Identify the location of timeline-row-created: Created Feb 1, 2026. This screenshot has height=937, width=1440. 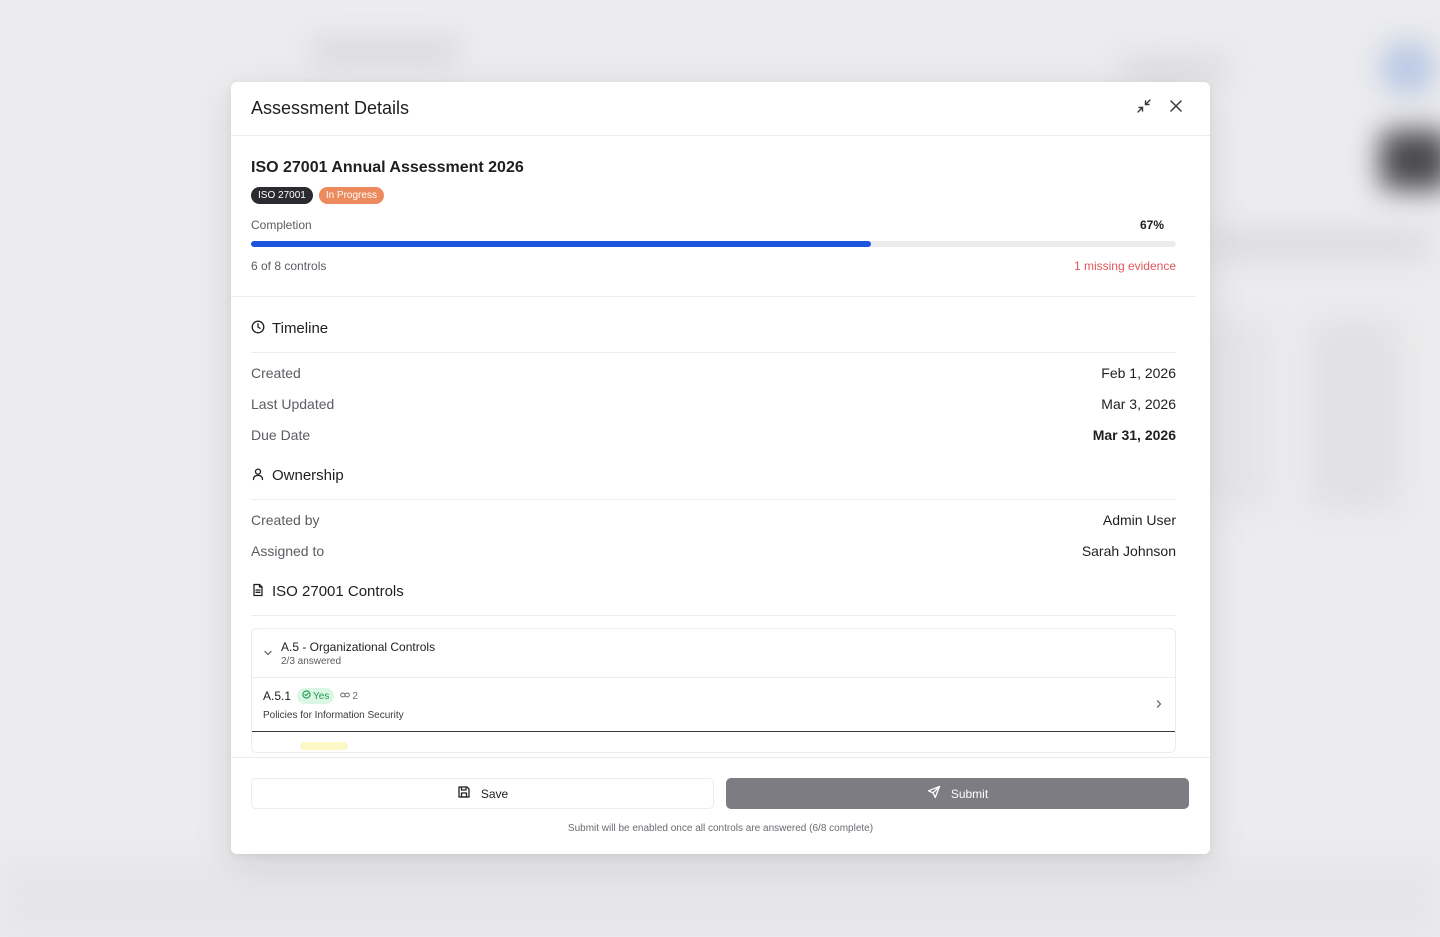
(713, 372).